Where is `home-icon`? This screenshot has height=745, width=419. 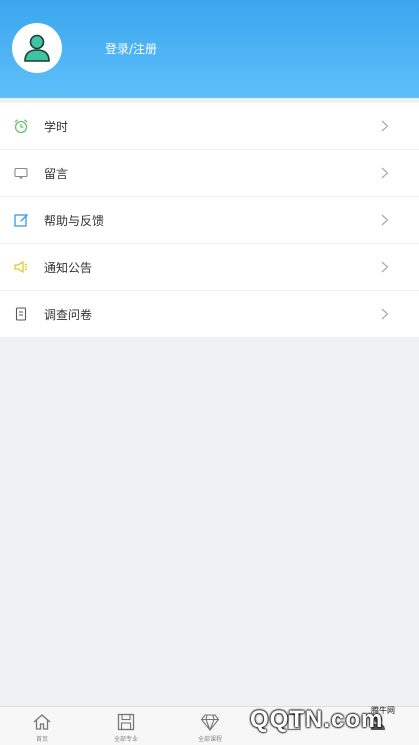 home-icon is located at coordinates (42, 722).